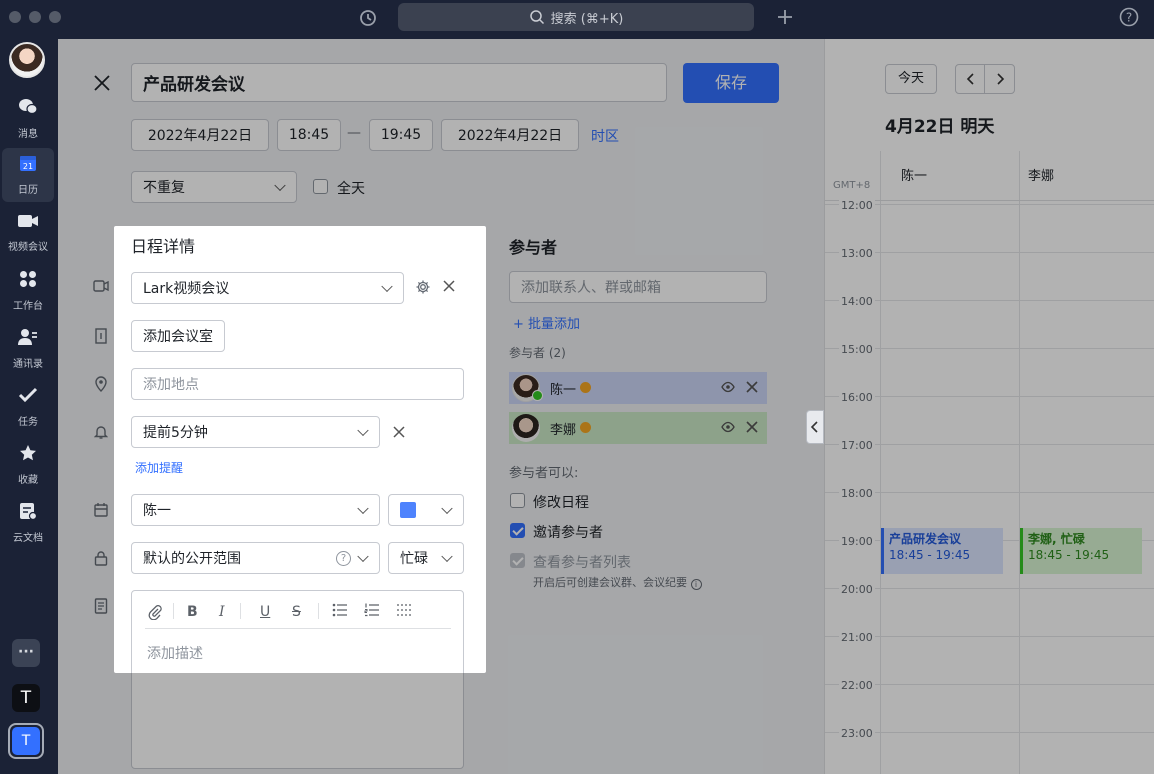 This screenshot has height=774, width=1154. What do you see at coordinates (28, 306) in the screenshot?
I see `nav-label: 工作台` at bounding box center [28, 306].